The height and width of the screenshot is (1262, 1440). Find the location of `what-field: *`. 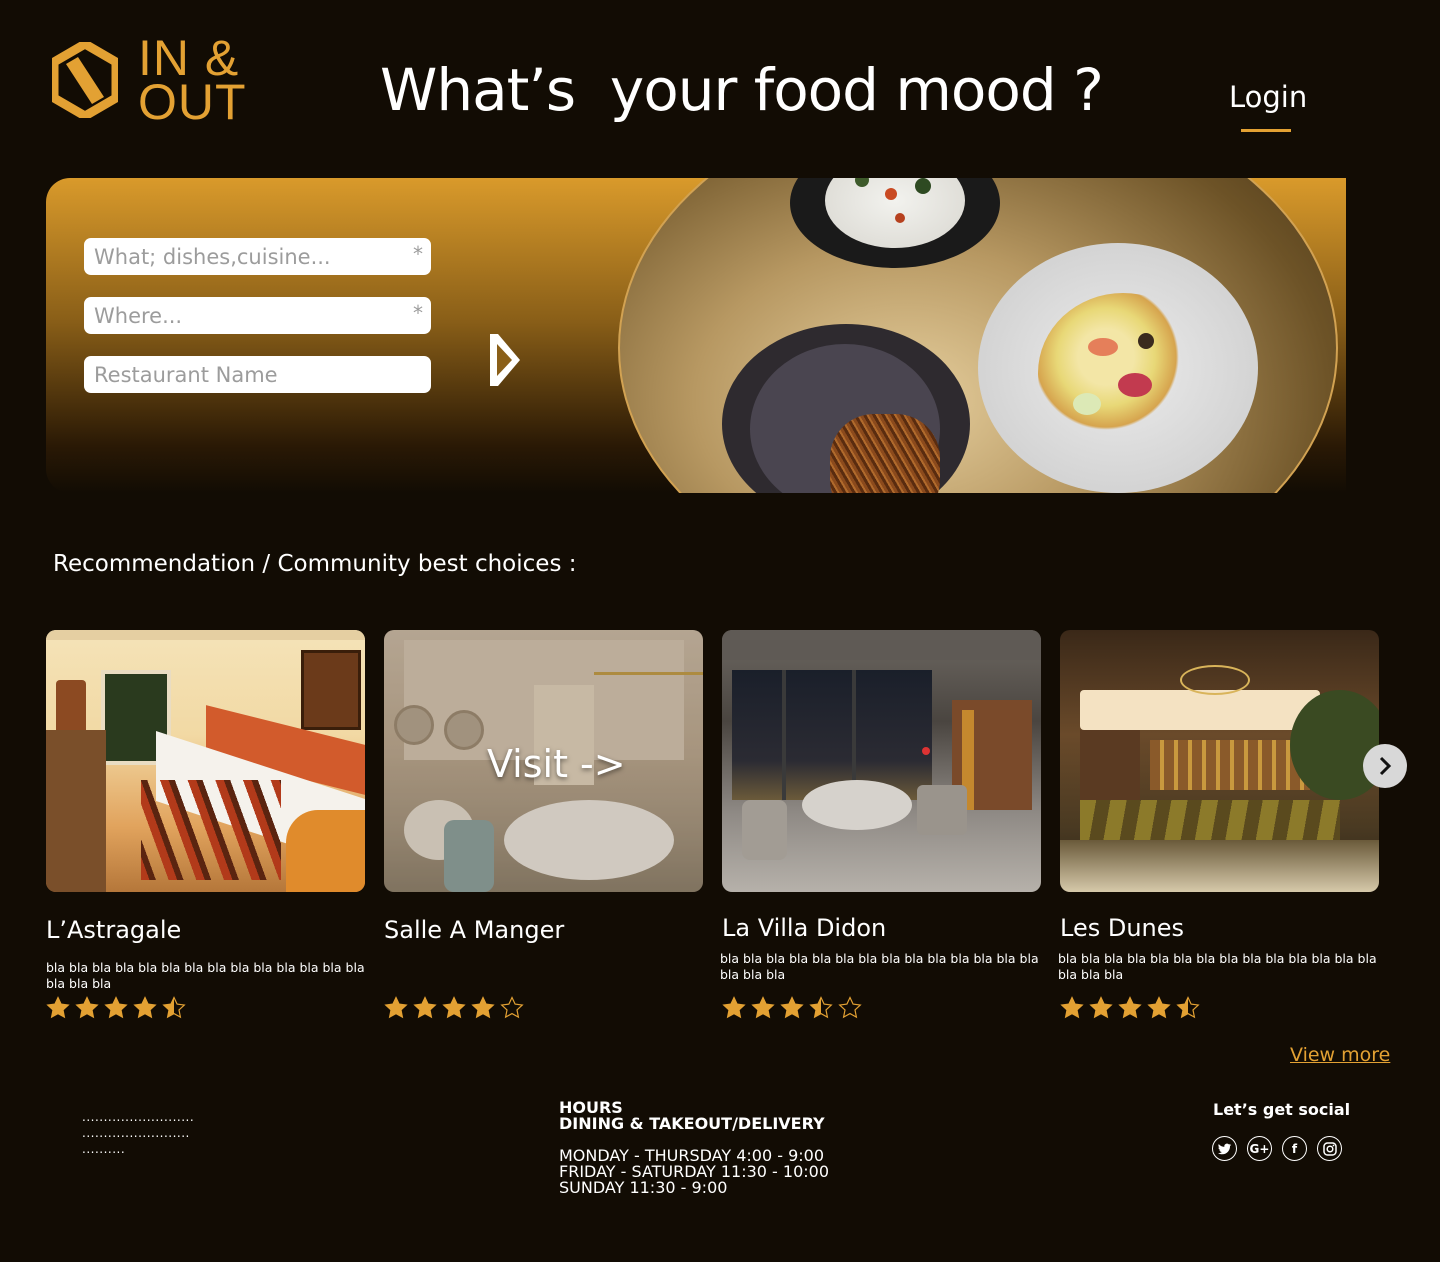

what-field: * is located at coordinates (257, 256).